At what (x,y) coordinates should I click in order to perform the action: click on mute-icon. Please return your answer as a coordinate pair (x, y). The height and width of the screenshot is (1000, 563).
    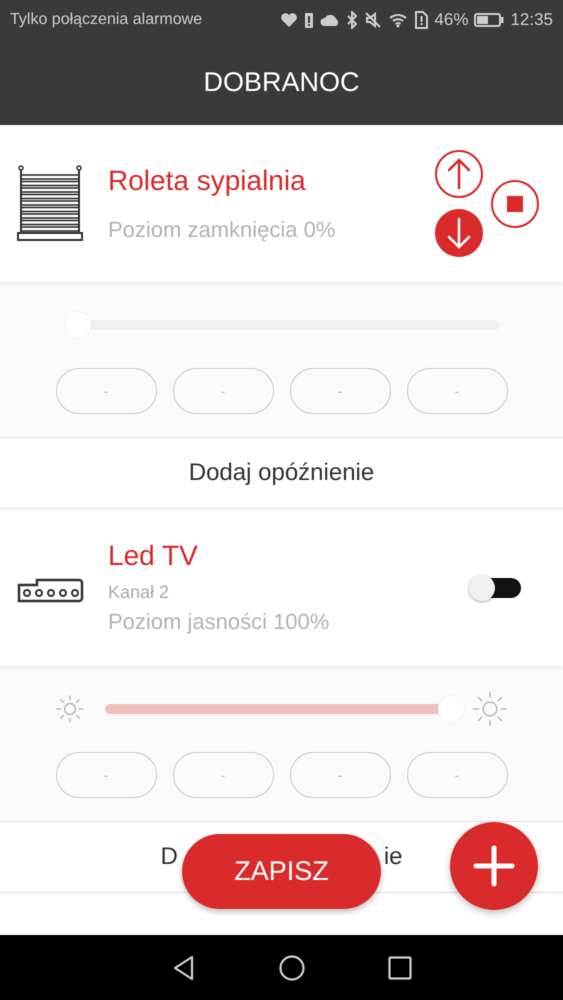
    Looking at the image, I should click on (373, 20).